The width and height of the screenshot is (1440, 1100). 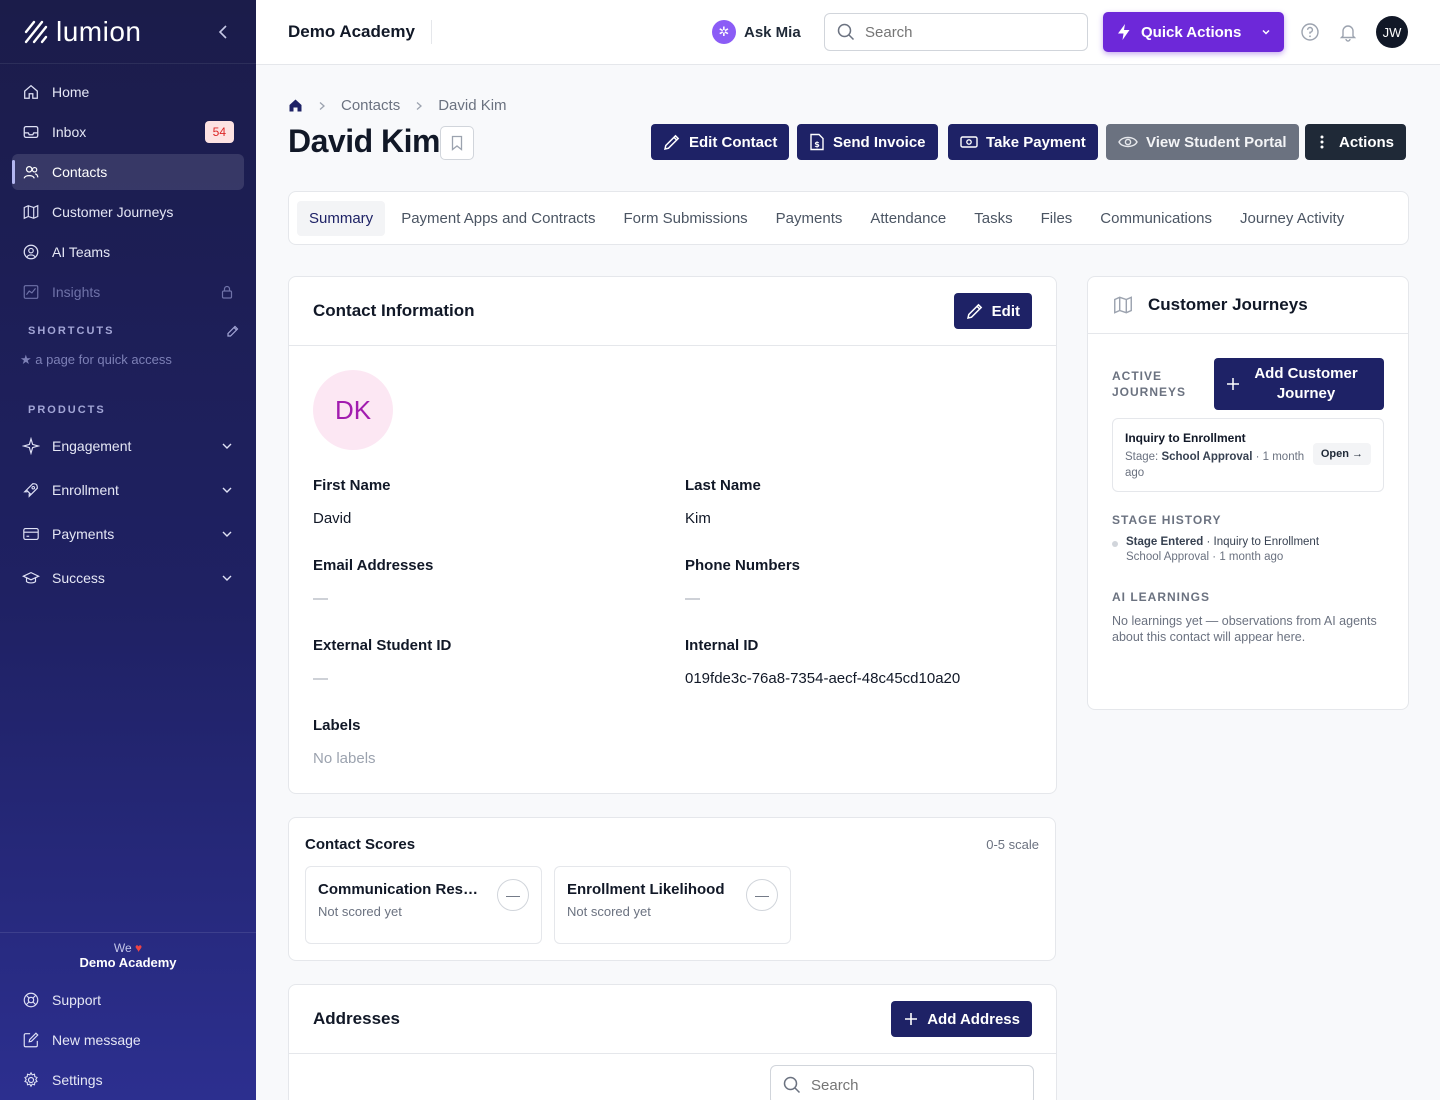 I want to click on breadcrumb: Contacts David Kim, so click(x=397, y=105).